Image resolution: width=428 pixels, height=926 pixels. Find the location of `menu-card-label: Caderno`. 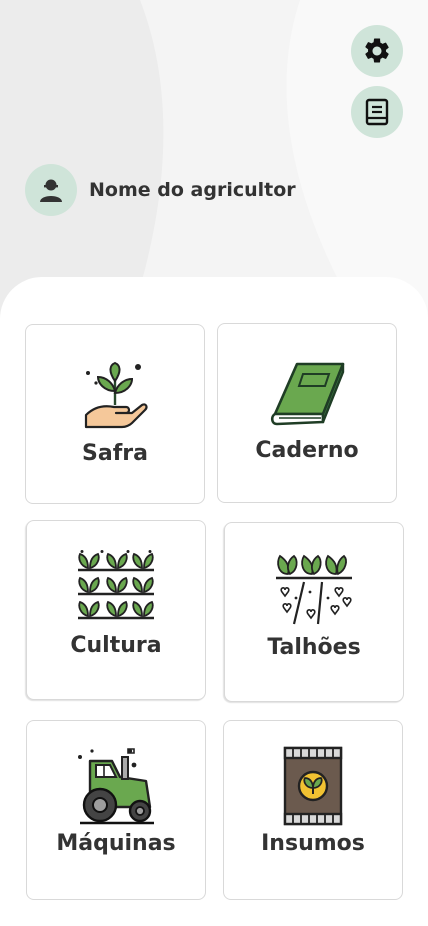

menu-card-label: Caderno is located at coordinates (307, 450).